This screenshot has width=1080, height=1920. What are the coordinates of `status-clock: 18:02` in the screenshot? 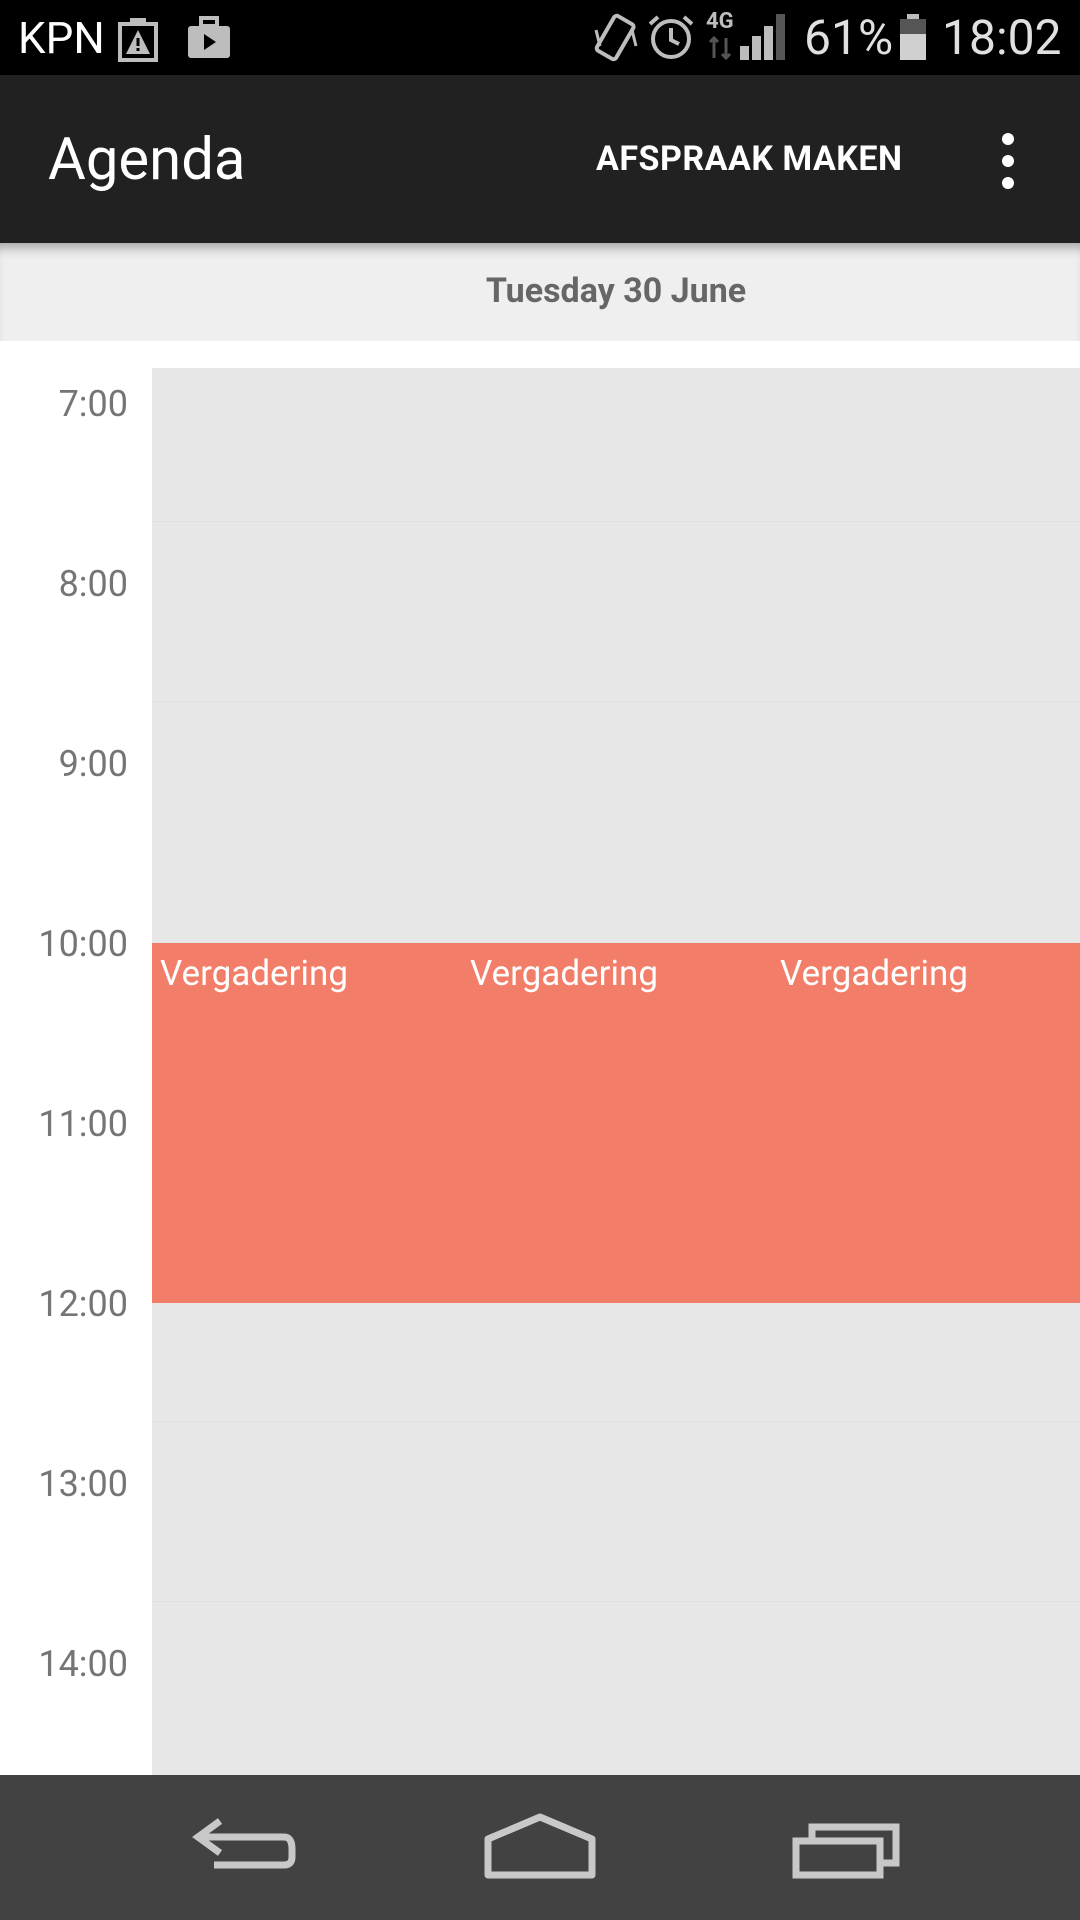 It's located at (1002, 37).